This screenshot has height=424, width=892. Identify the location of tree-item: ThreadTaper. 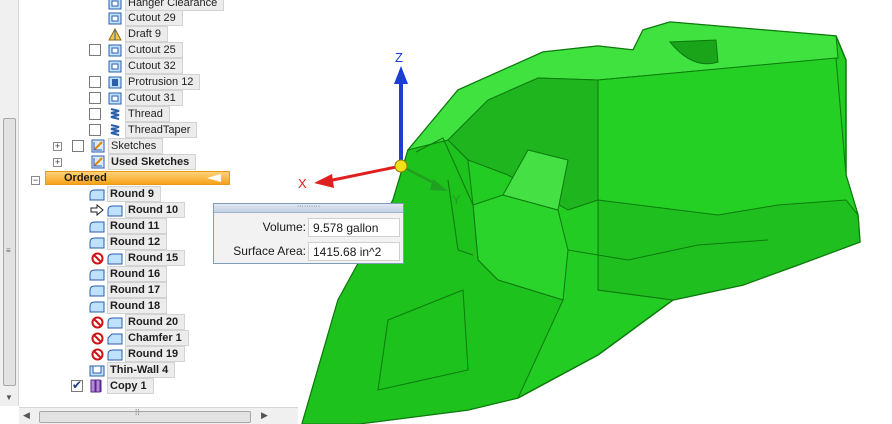
(143, 130).